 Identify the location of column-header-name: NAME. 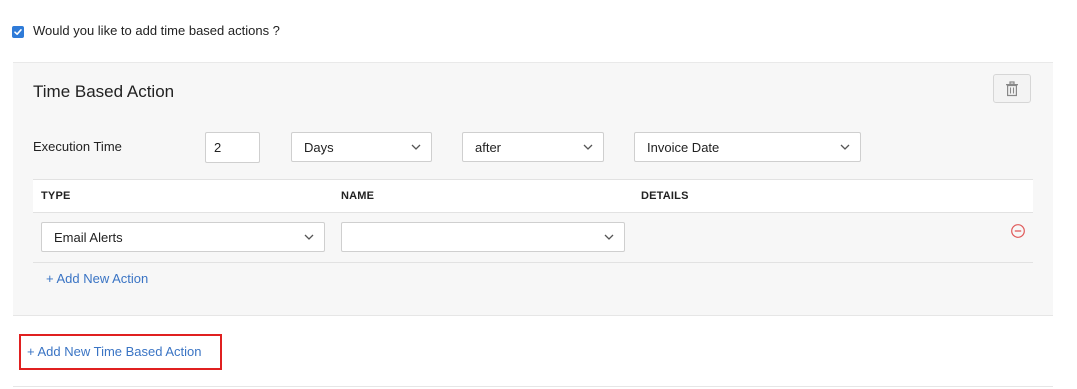
(358, 196).